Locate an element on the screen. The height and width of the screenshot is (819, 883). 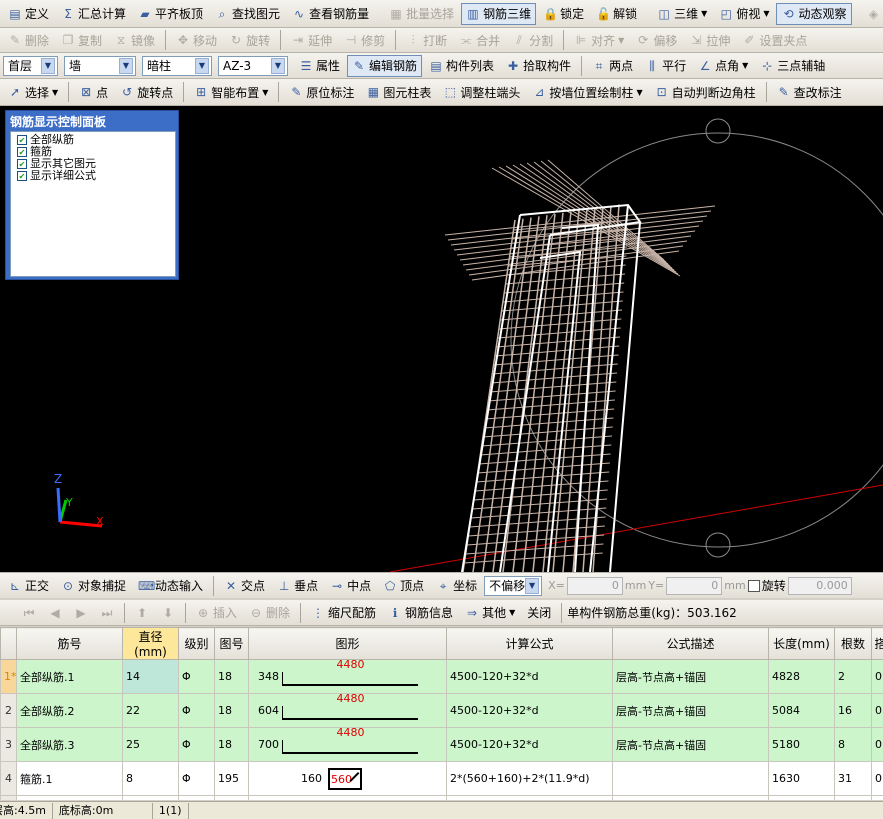
cell-diameter: 22 is located at coordinates (150, 710).